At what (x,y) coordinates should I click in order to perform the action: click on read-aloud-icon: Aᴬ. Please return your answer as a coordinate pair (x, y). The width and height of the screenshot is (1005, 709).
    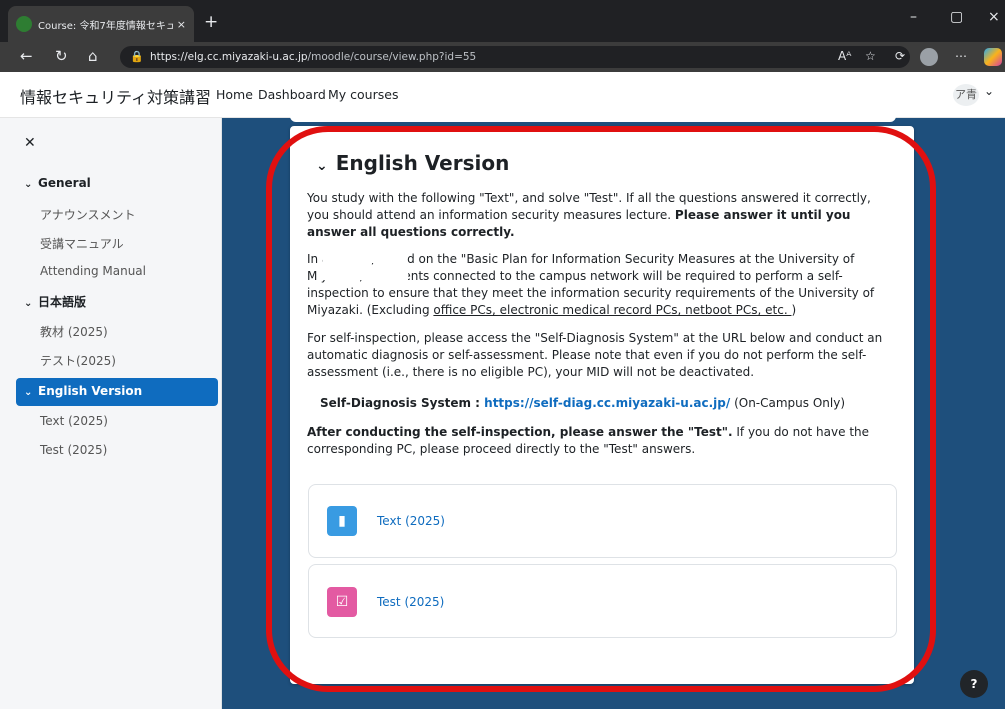
    Looking at the image, I should click on (844, 56).